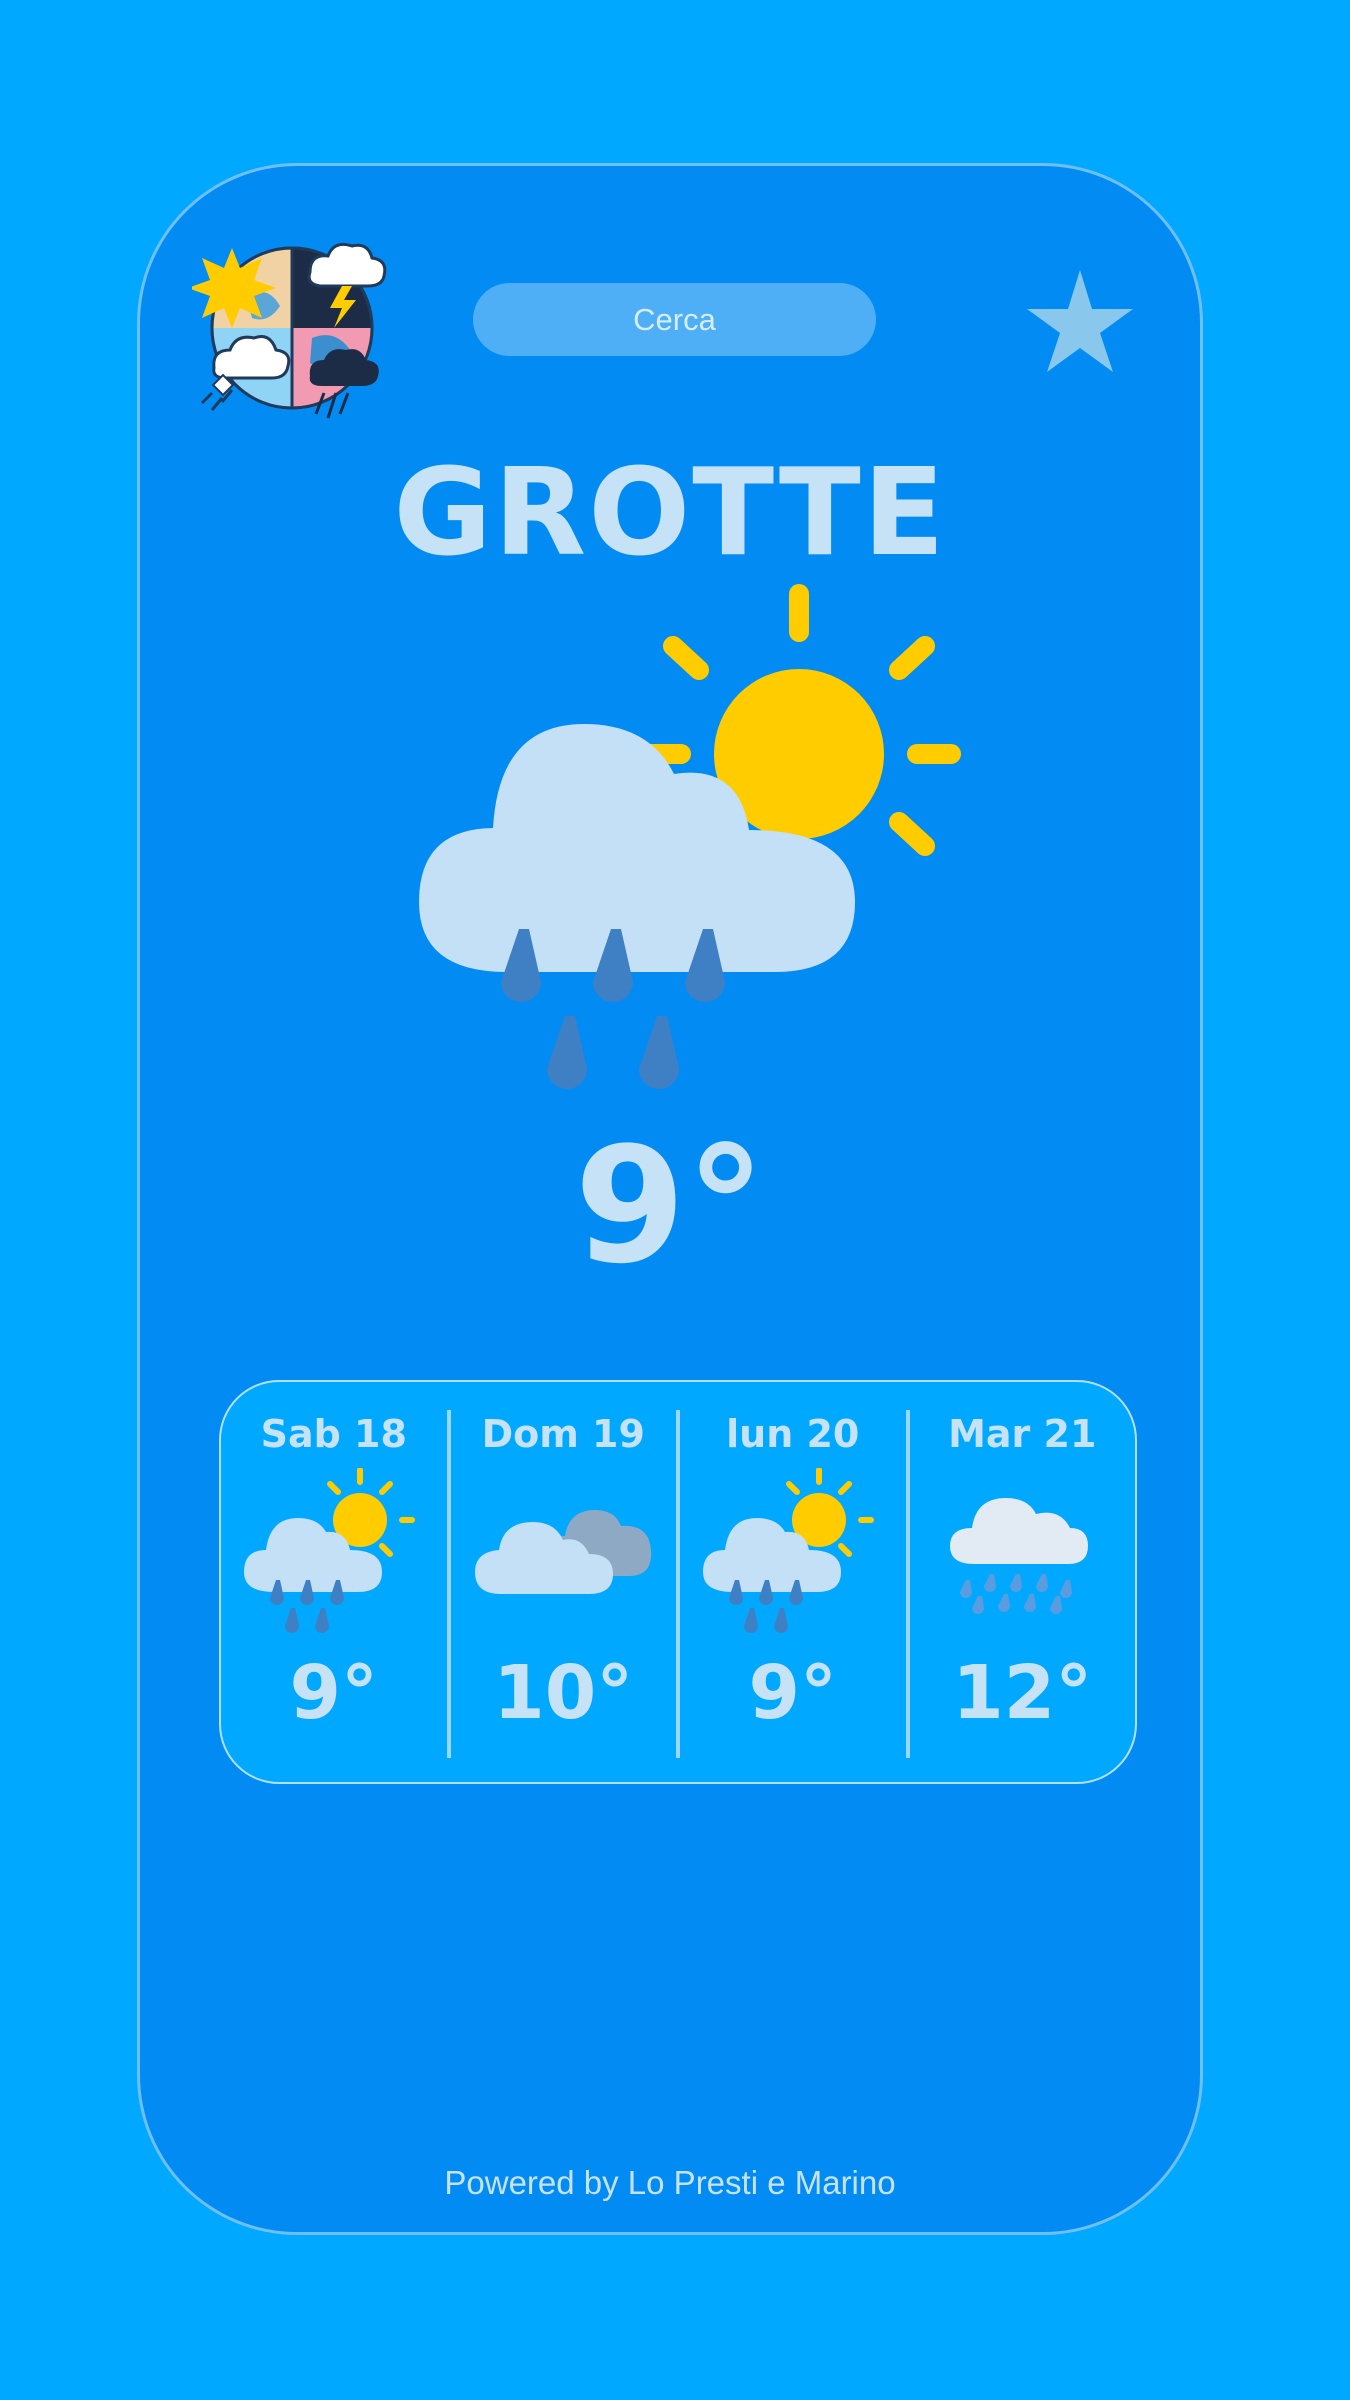 Image resolution: width=1350 pixels, height=2400 pixels. I want to click on current-temperature: 9°, so click(670, 1205).